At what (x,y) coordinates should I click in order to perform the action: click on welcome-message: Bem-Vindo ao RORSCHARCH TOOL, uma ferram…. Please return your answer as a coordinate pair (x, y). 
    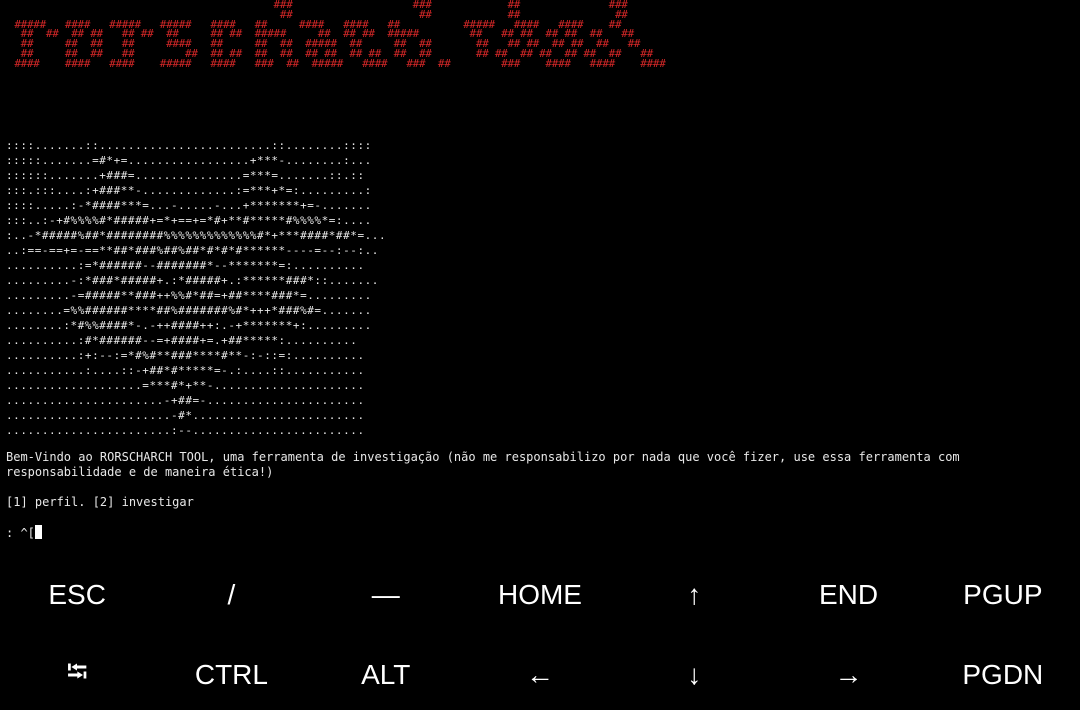
    Looking at the image, I should click on (486, 464).